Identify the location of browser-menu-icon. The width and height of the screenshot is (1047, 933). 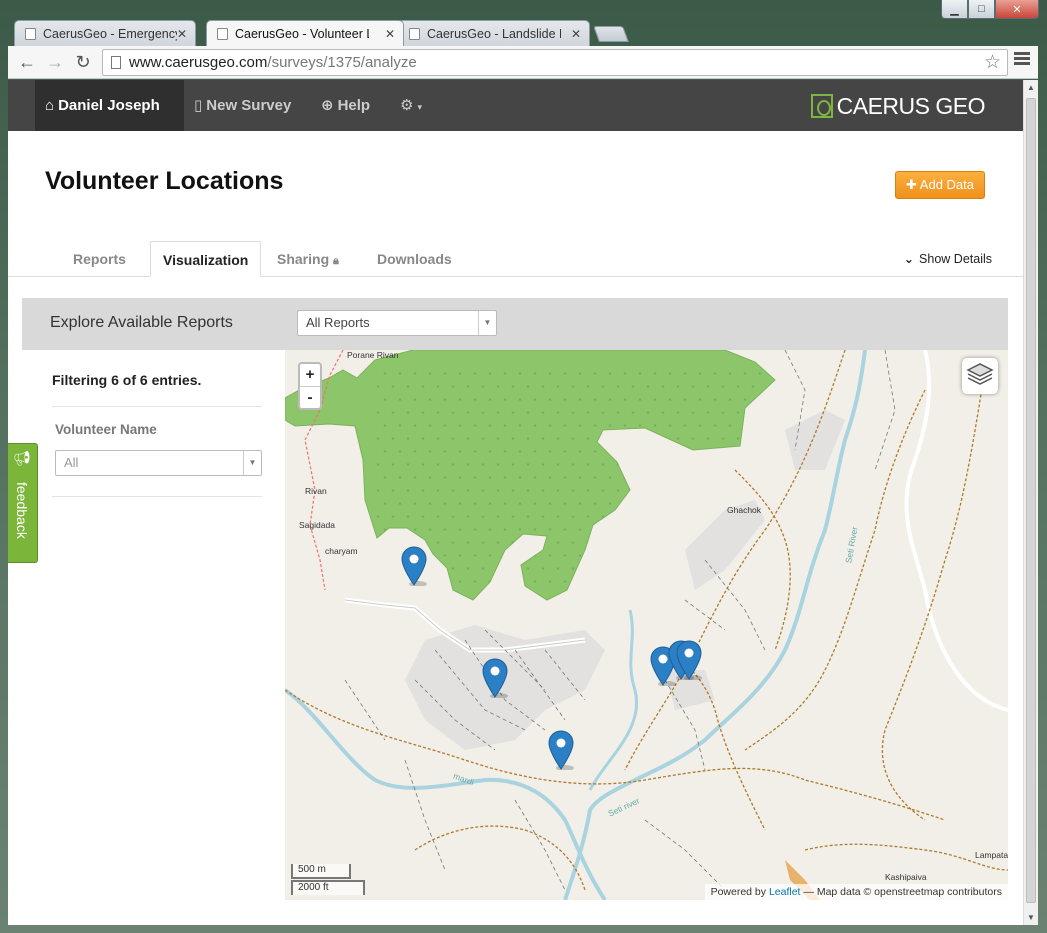
(1022, 59).